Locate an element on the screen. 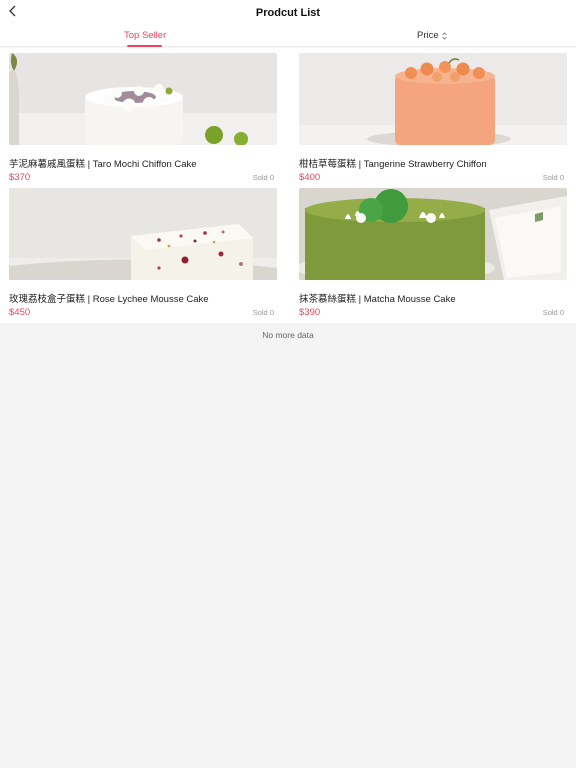  page-title: Prodcut List is located at coordinates (288, 13).